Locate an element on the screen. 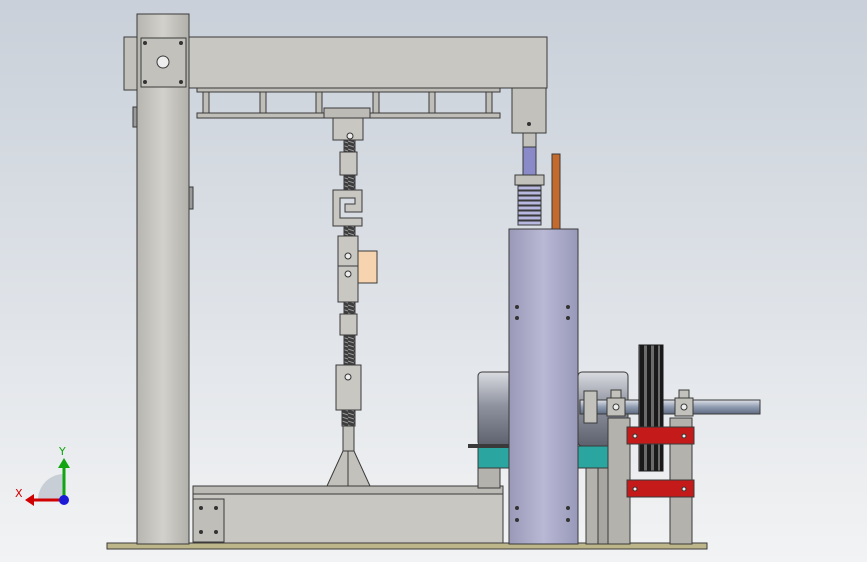 This screenshot has width=867, height=562. v-belt-pulley is located at coordinates (651, 408).